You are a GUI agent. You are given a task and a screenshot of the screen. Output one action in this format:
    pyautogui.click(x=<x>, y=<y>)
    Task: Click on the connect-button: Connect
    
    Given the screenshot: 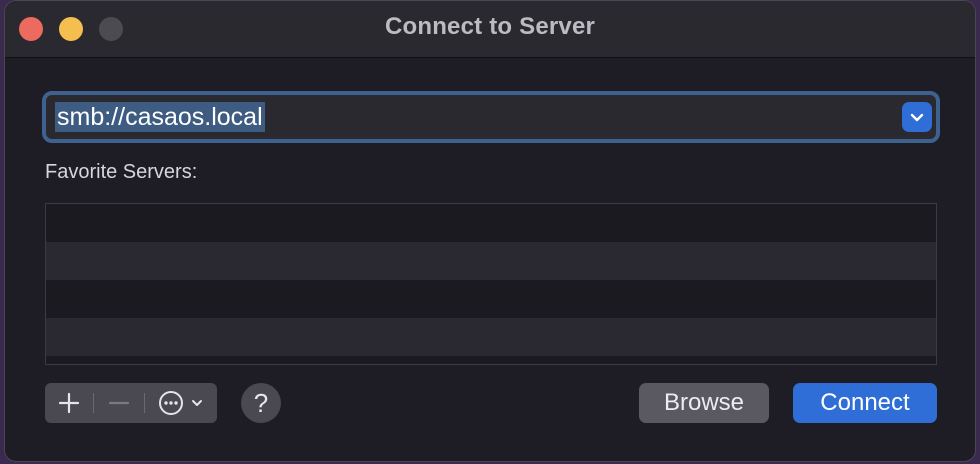 What is the action you would take?
    pyautogui.click(x=865, y=403)
    